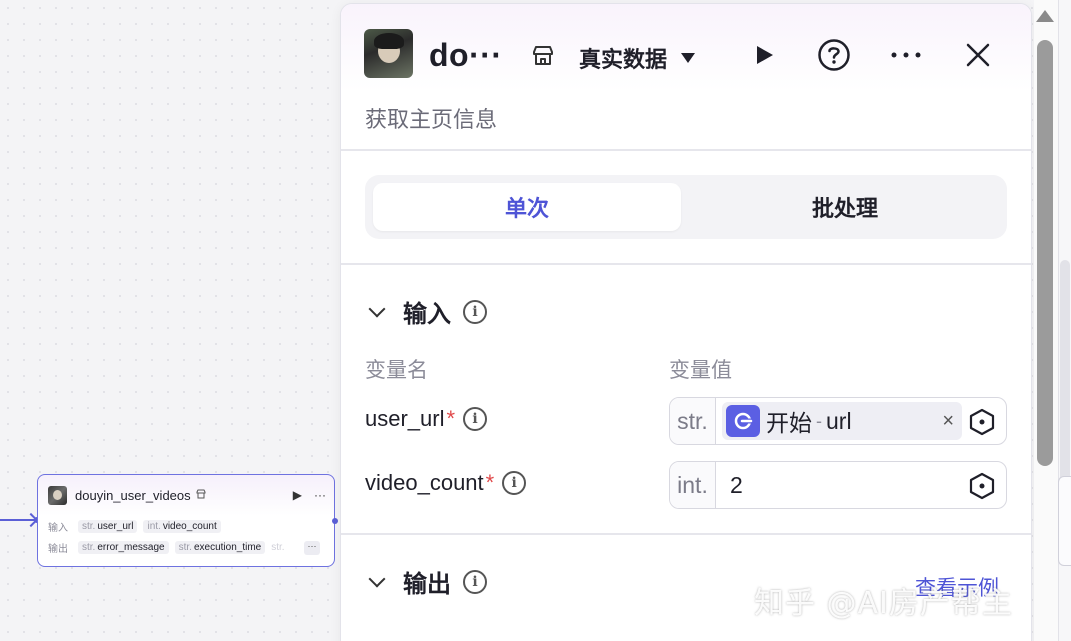 The image size is (1071, 641). I want to click on output-section-header: 输出 i, so click(426, 581).